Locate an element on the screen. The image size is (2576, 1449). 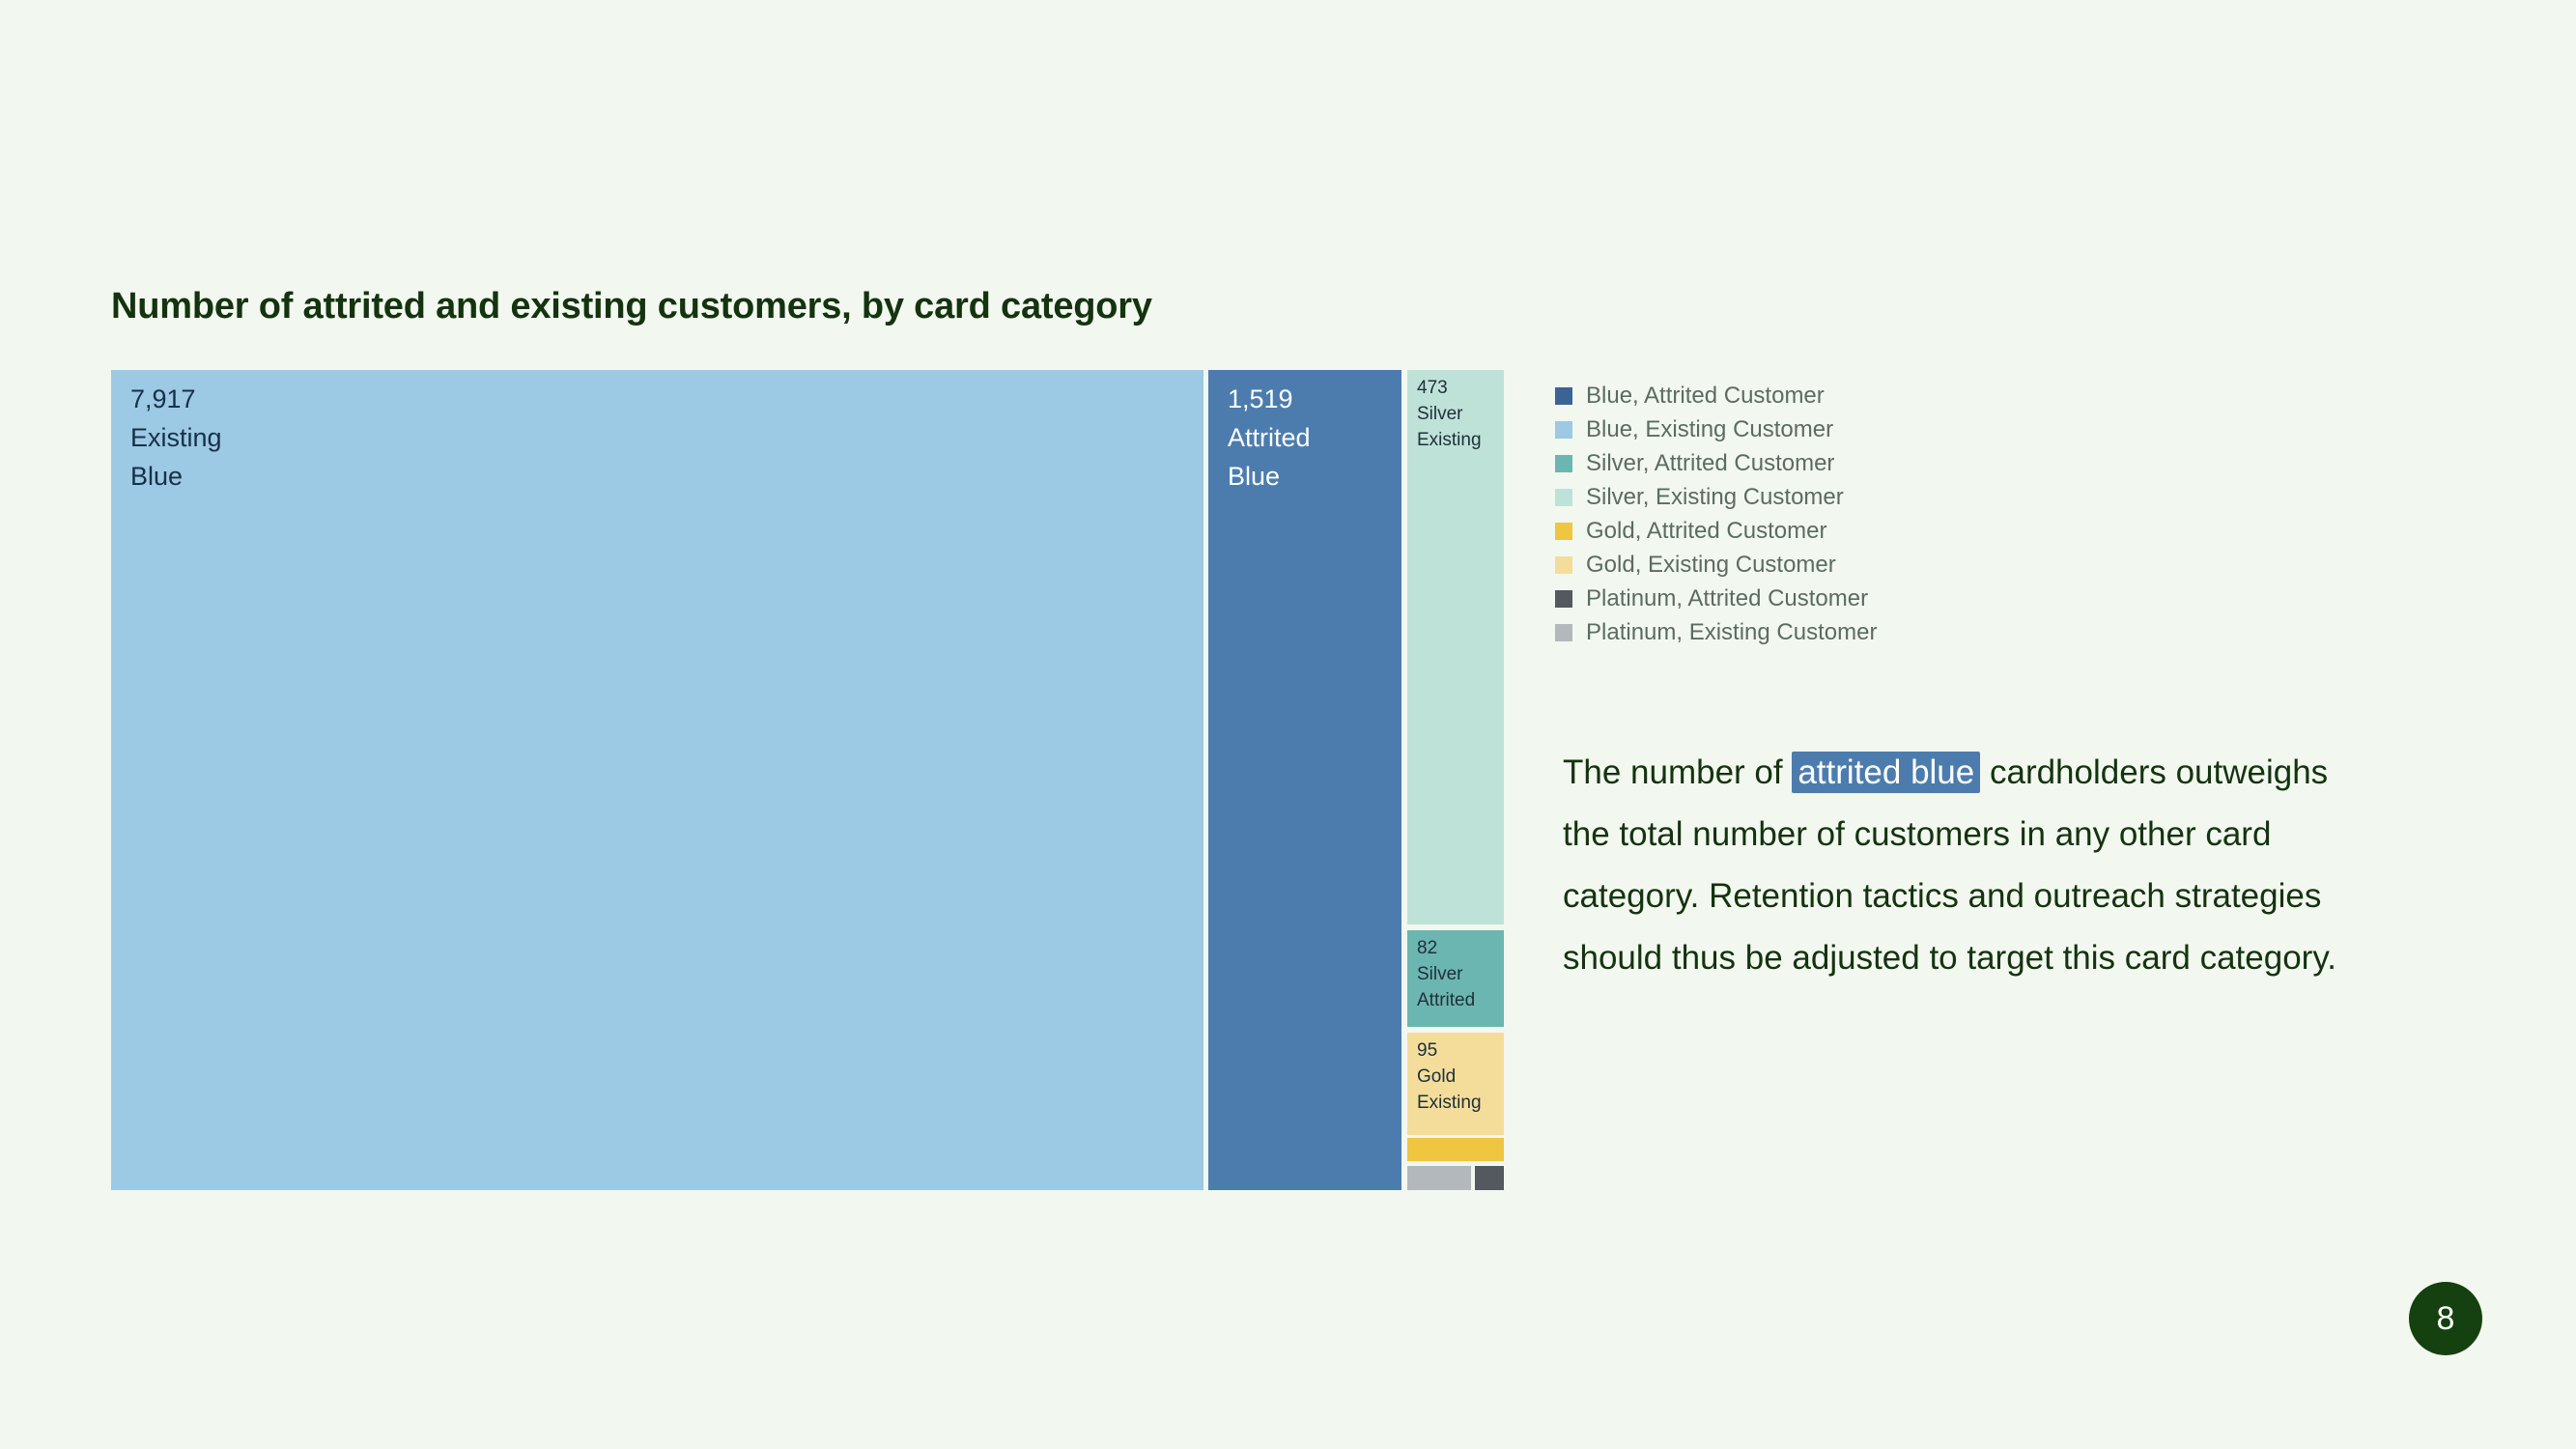
legend-item-label: Gold, Existing Customer is located at coordinates (1711, 564).